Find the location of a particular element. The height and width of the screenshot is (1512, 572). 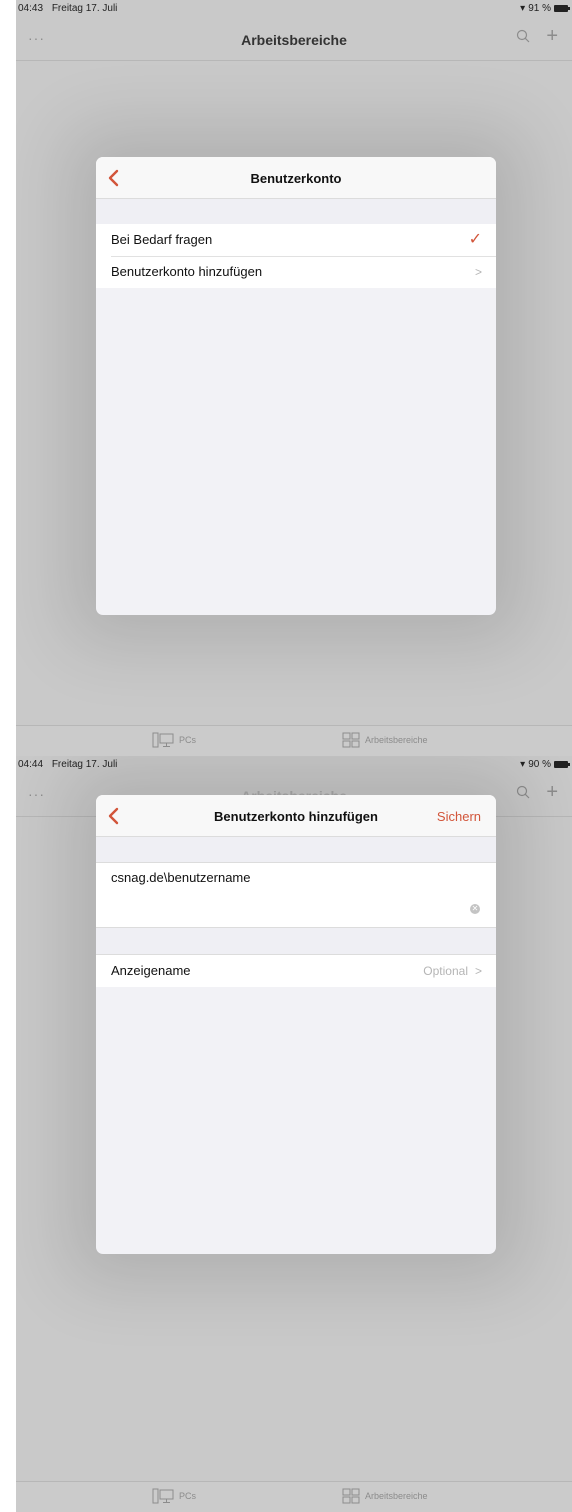

sheet-header: Benutzerkonto is located at coordinates (296, 178).